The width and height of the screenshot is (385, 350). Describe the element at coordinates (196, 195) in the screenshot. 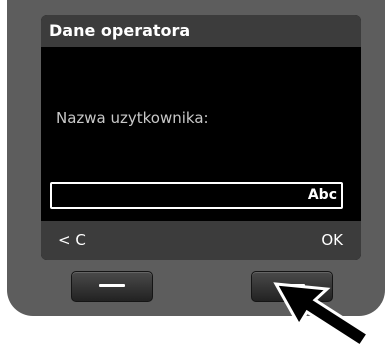

I see `username-input: Abc` at that location.